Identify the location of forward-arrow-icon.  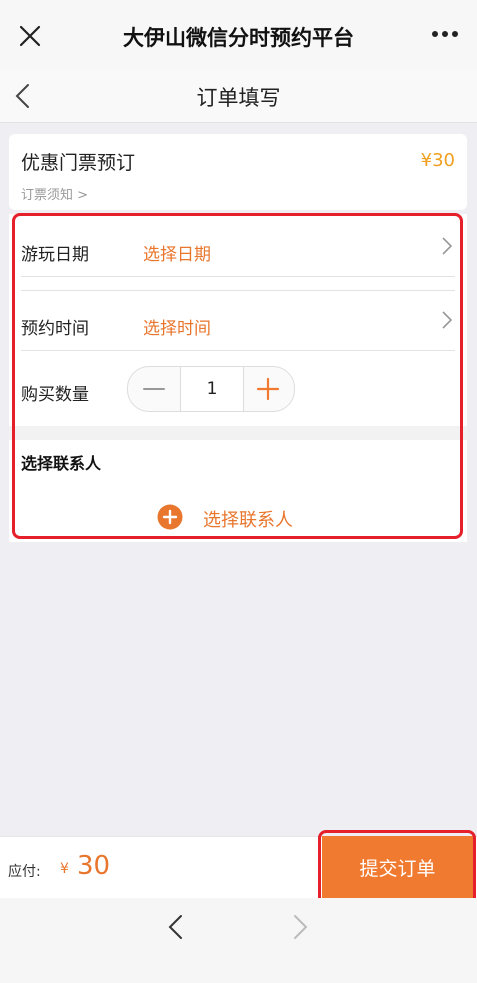
(300, 927).